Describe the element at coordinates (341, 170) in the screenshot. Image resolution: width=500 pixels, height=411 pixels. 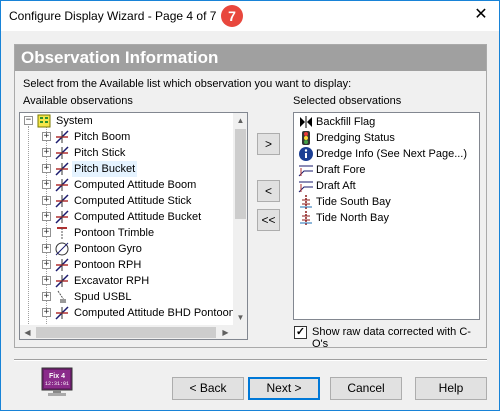
I see `selected-item-label: Draft Fore` at that location.